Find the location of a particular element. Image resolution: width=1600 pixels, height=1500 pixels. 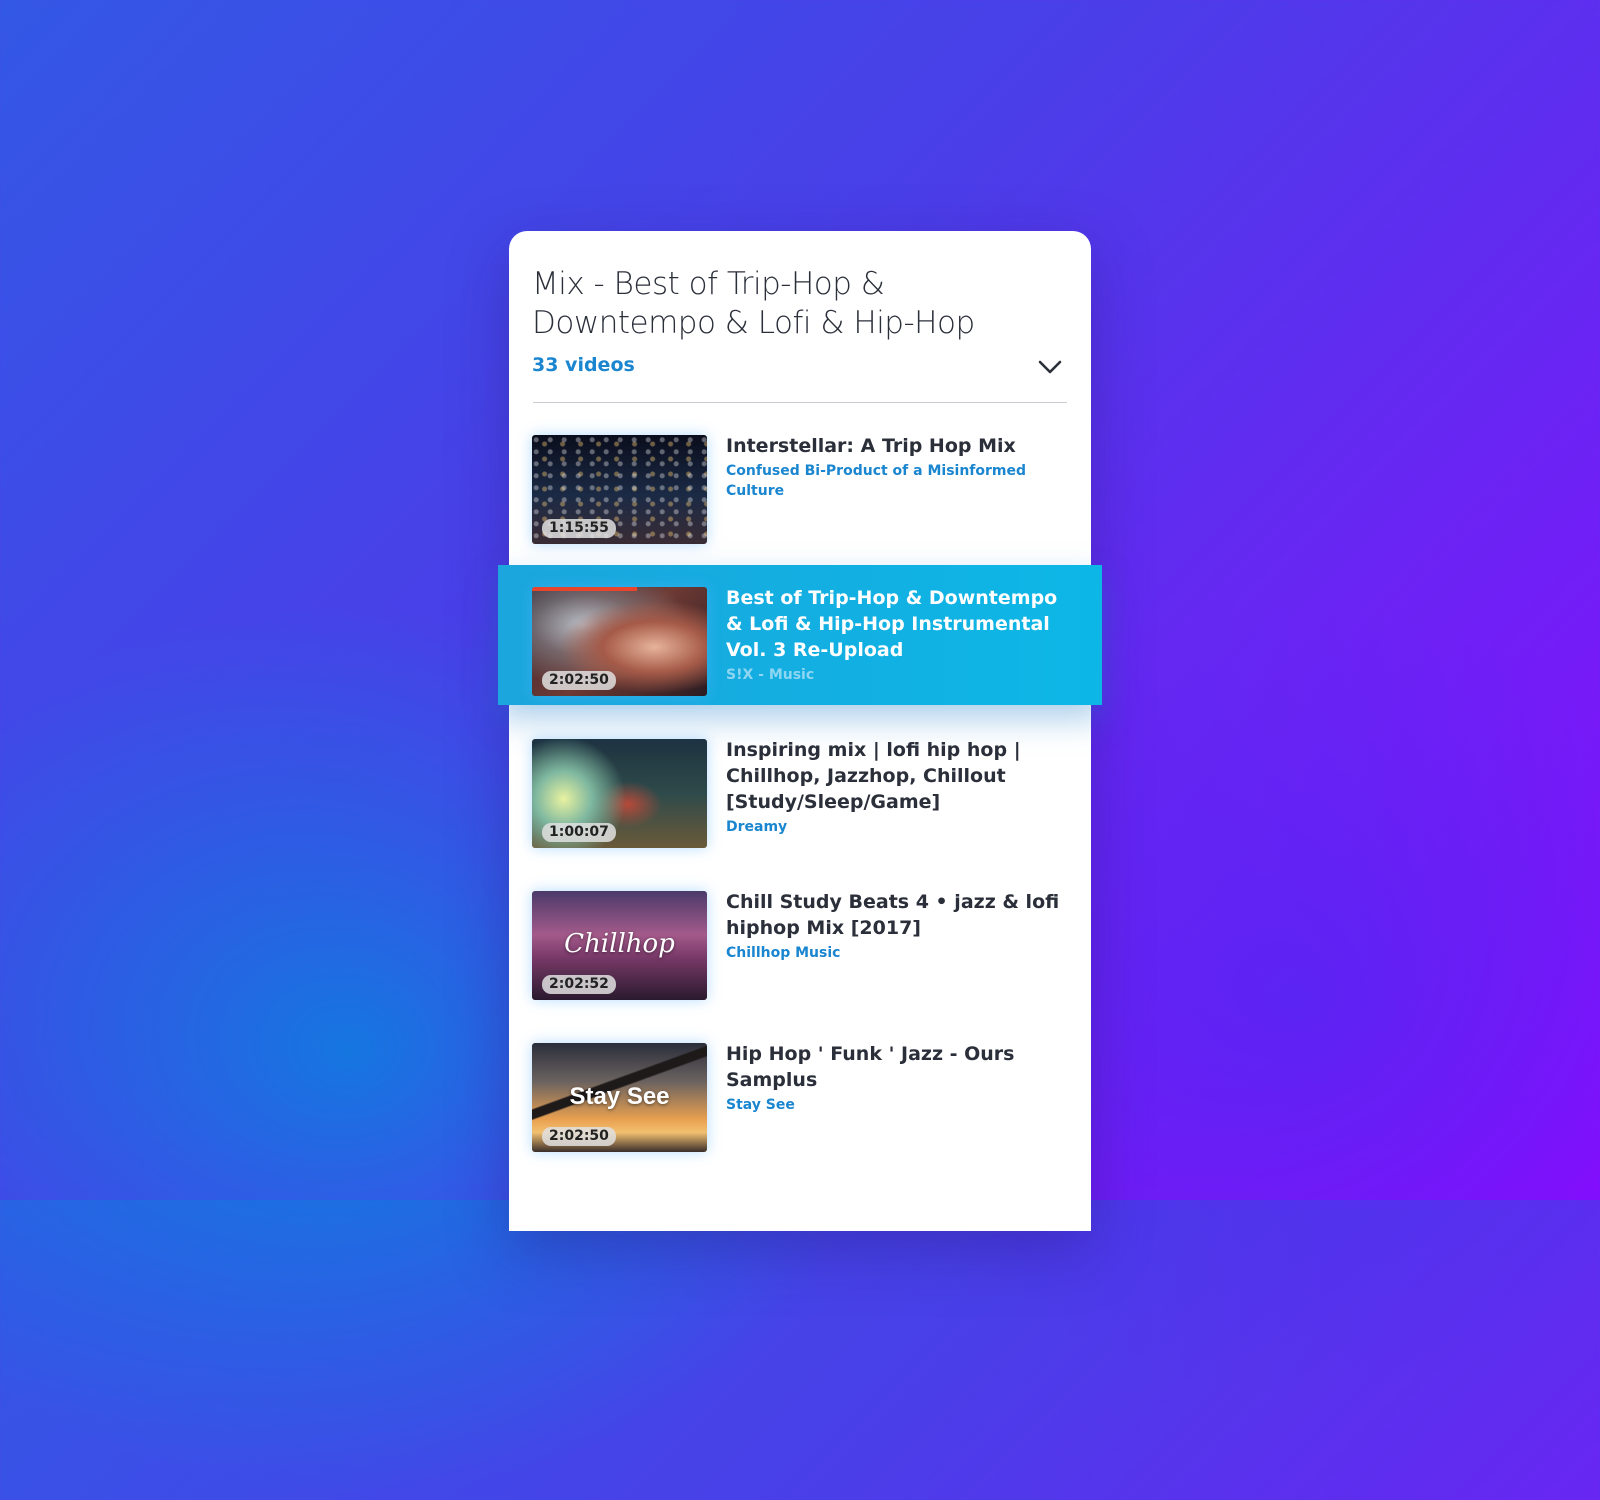

video-title: Hip Hop ' Funk ' Jazz - Ours Samplus is located at coordinates (896, 1067).